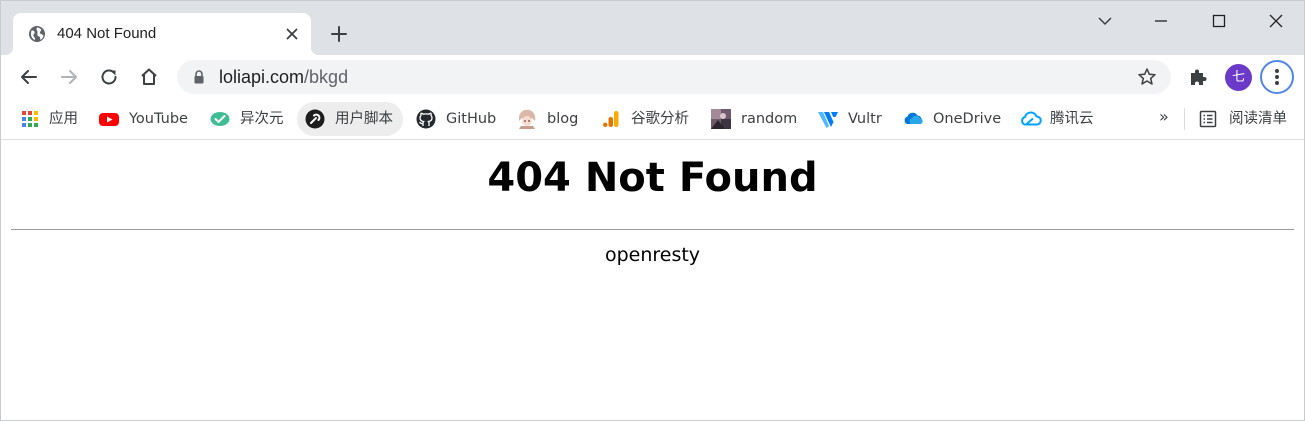 This screenshot has height=421, width=1305. Describe the element at coordinates (1184, 119) in the screenshot. I see `bookmarks-divider` at that location.